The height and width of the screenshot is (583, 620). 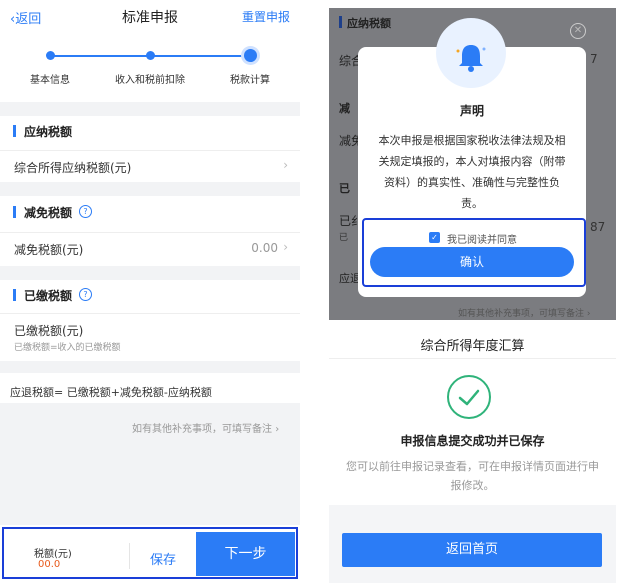 What do you see at coordinates (150, 165) in the screenshot?
I see `row-payable-tax: 综合所得应纳税额(元) ›` at bounding box center [150, 165].